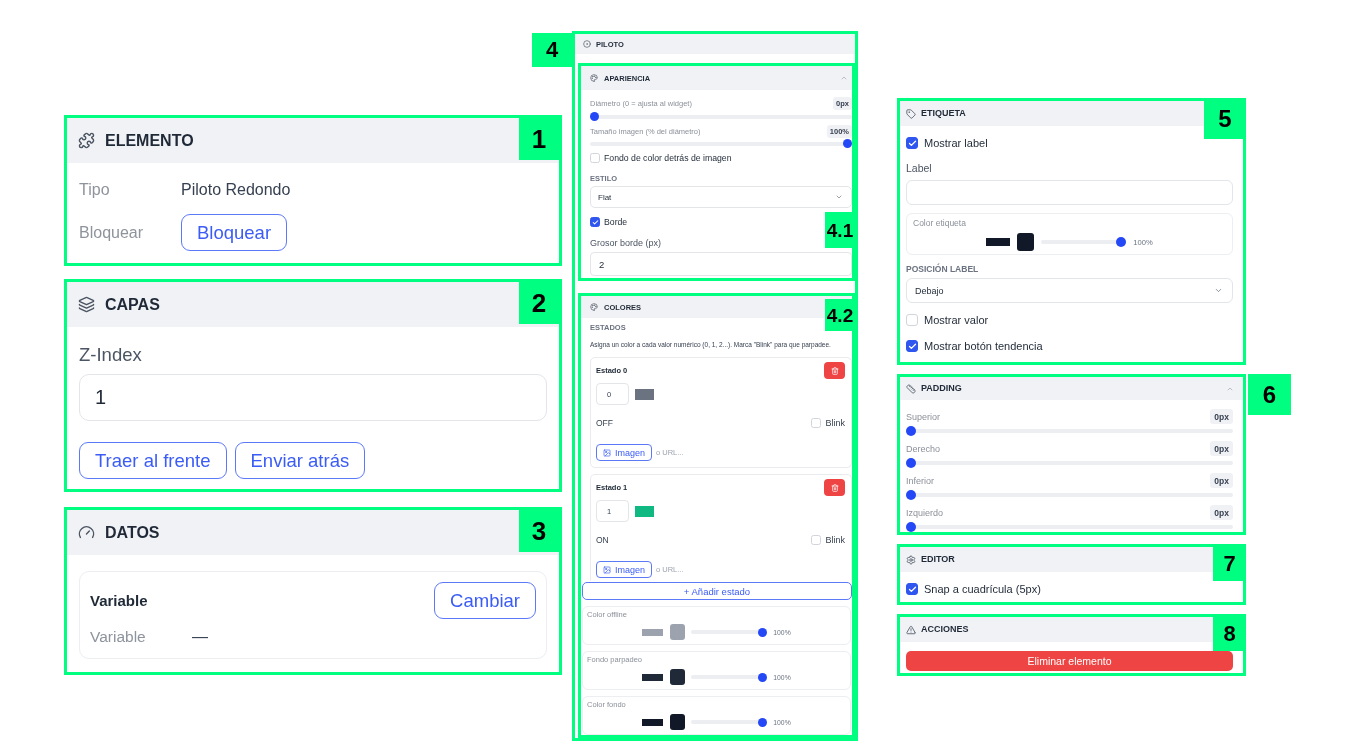 Image resolution: width=1367 pixels, height=745 pixels. Describe the element at coordinates (236, 190) in the screenshot. I see `field-value: Piloto Redondo` at that location.